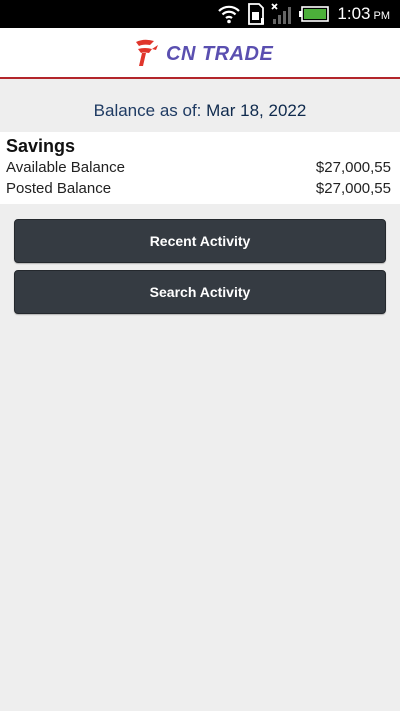  I want to click on balance-as-of: Balance as of: Mar 18, 2022, so click(200, 111).